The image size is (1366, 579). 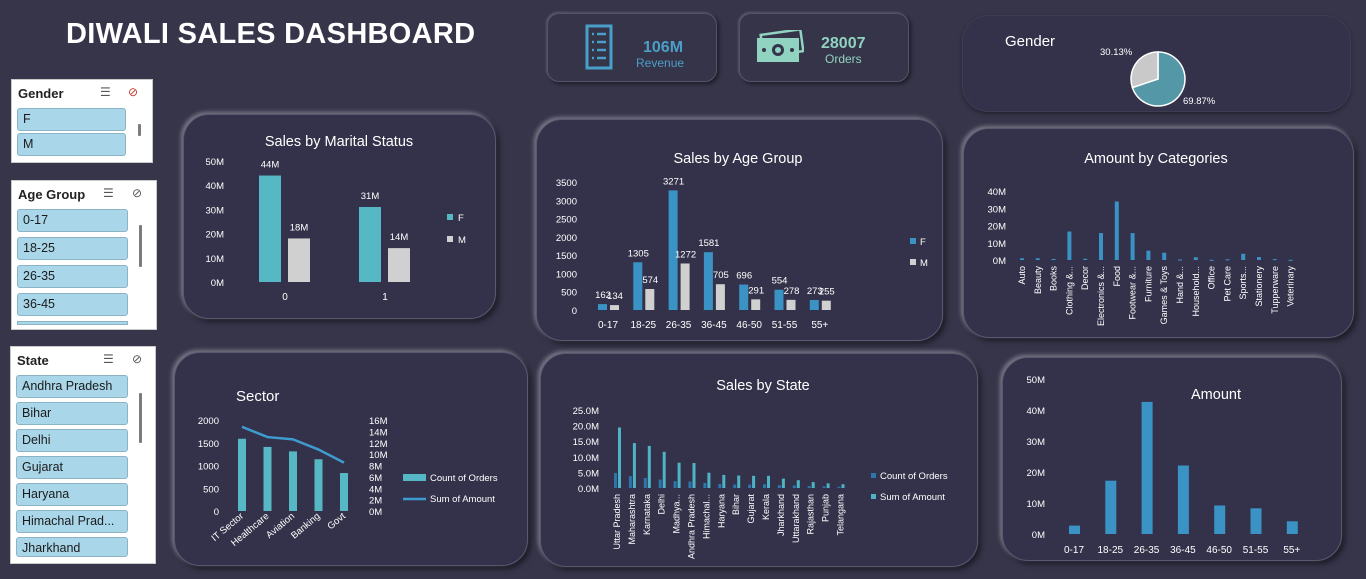 I want to click on x-tick-label: Haryana, so click(x=721, y=511).